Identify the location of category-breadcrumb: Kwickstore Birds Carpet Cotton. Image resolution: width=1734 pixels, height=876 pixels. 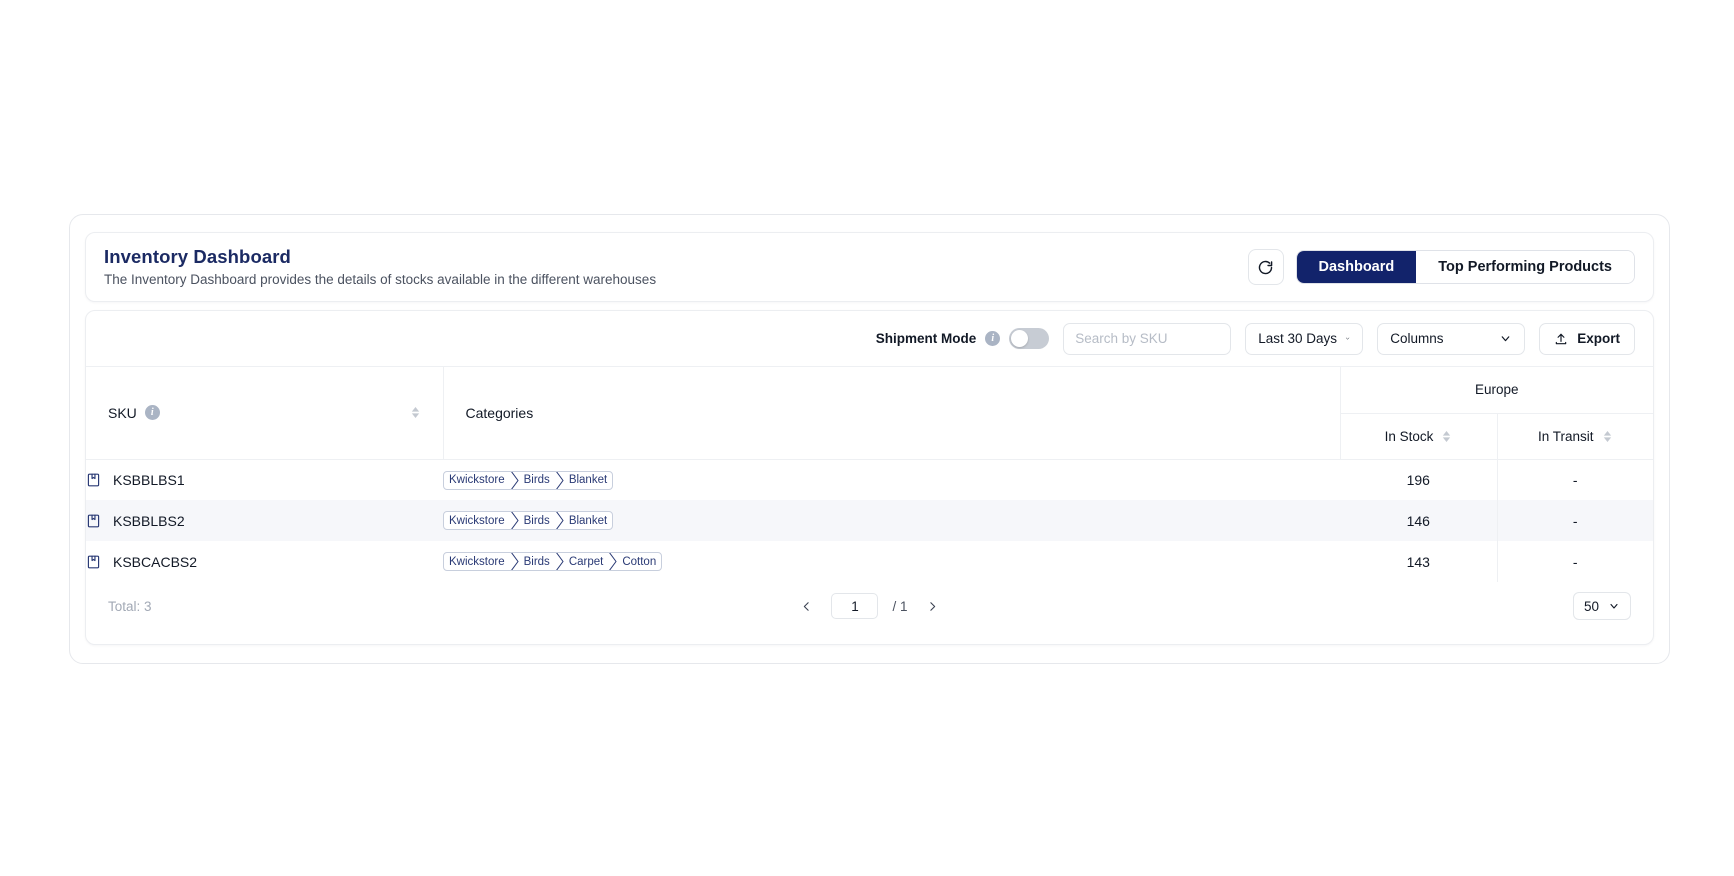
(553, 562).